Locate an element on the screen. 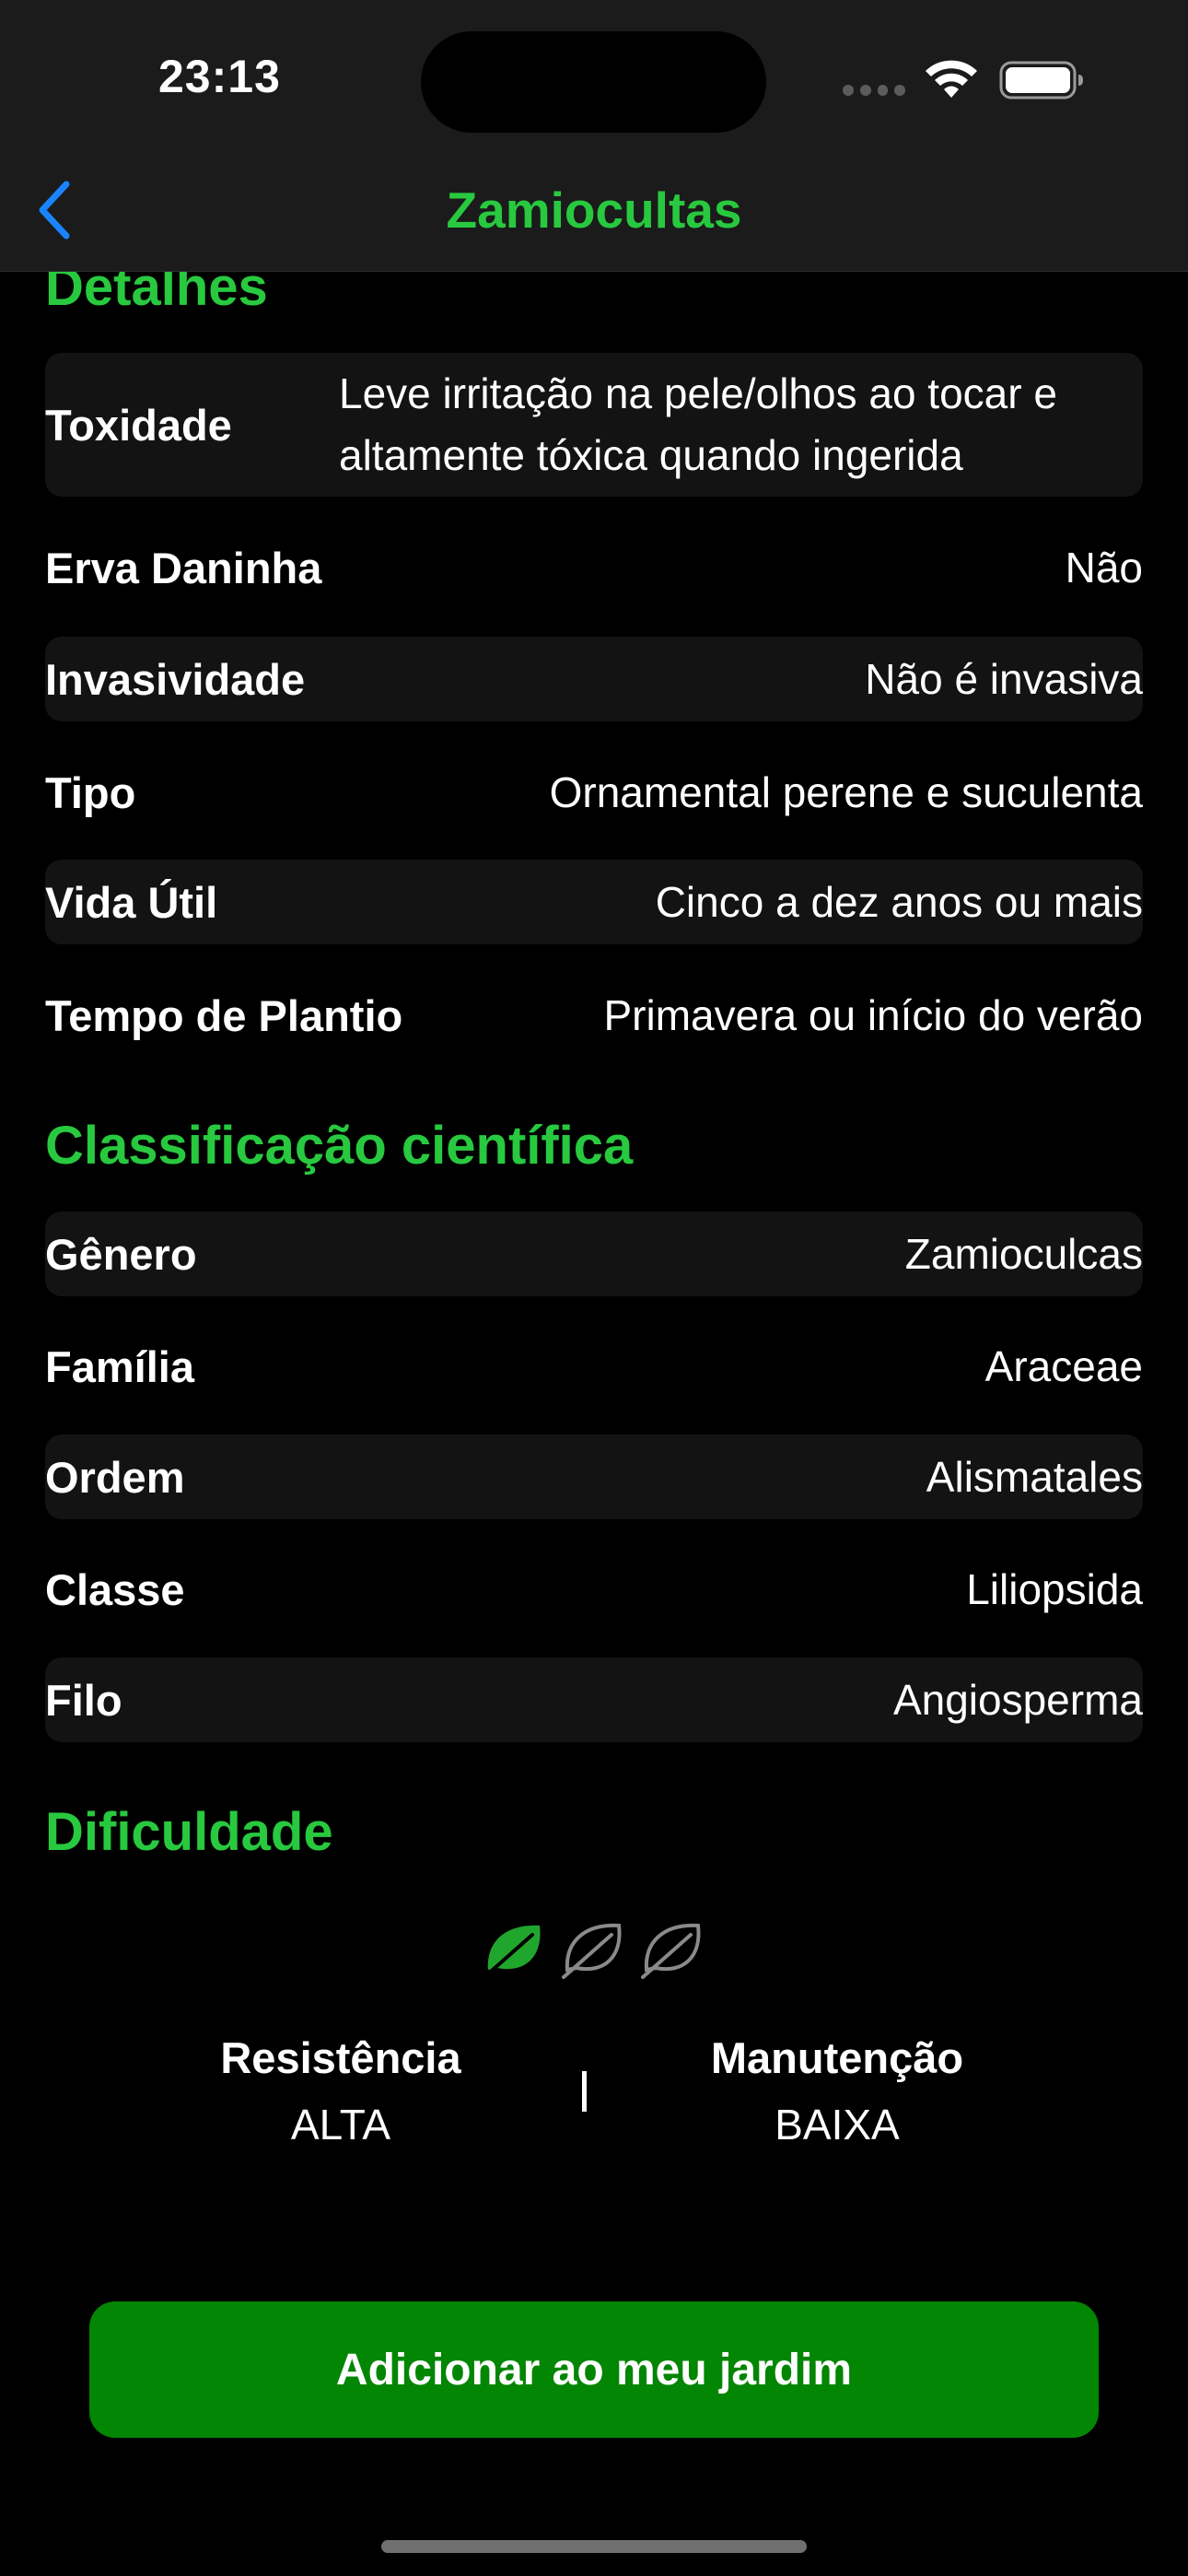  classification-label: Gênero is located at coordinates (121, 1254).